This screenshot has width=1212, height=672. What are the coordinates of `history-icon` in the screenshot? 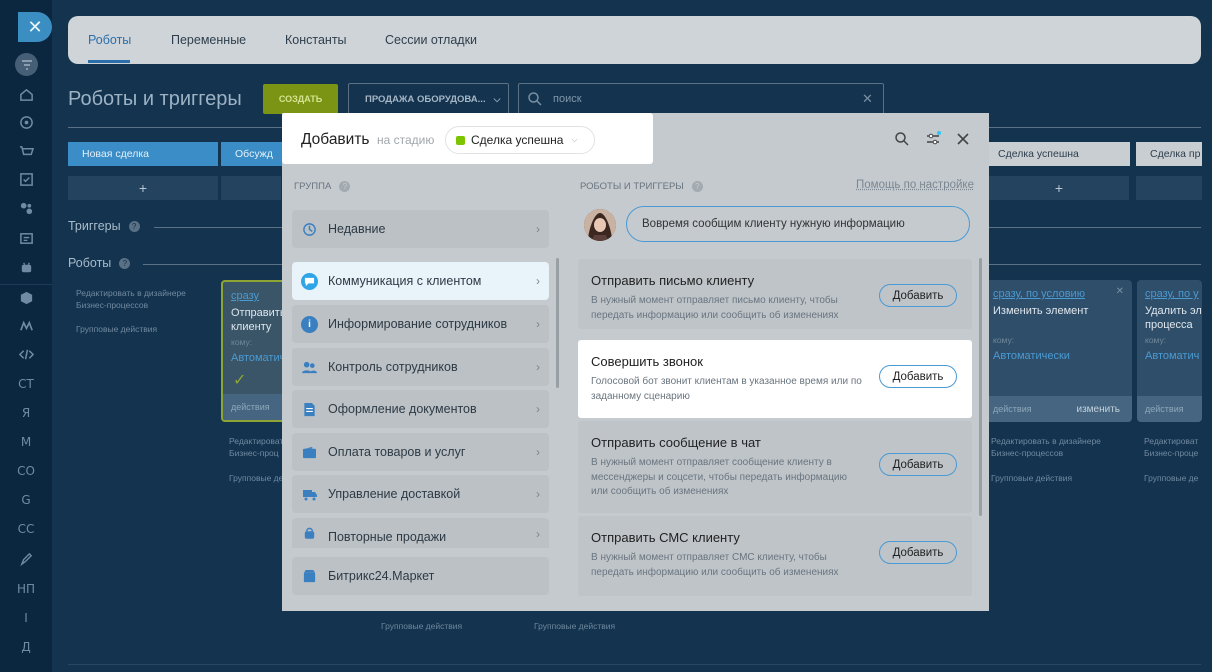 It's located at (309, 229).